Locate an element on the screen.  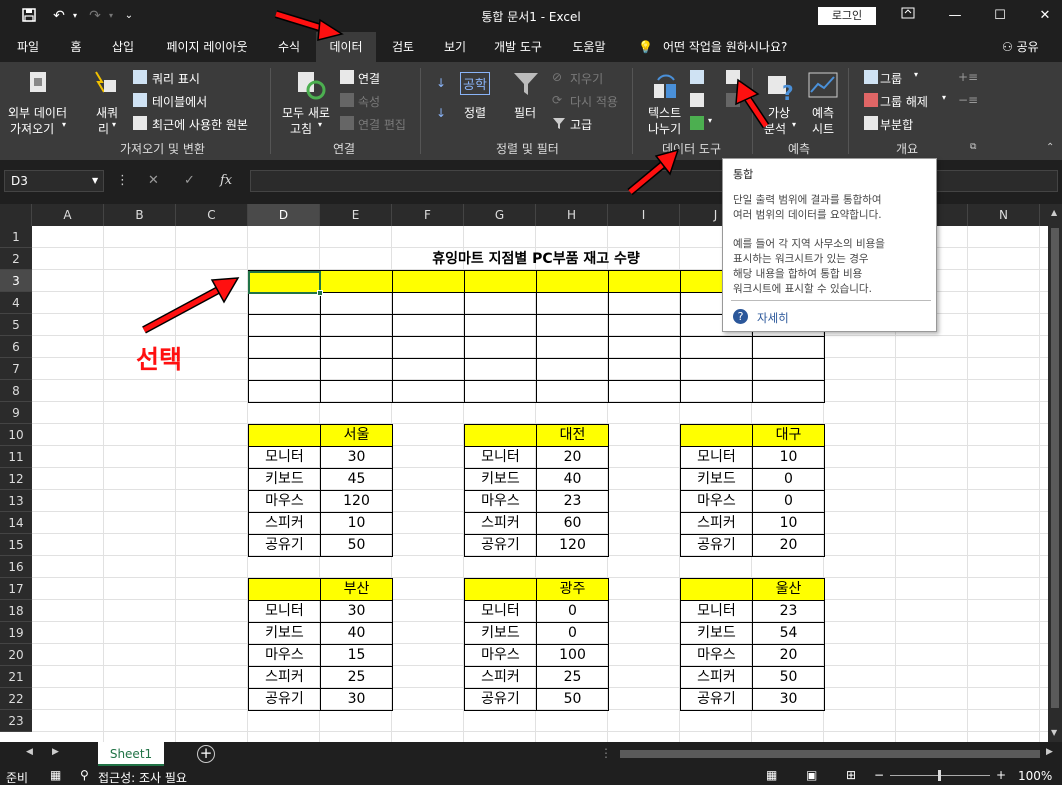
close-icon: ✕ is located at coordinates (1045, 16).